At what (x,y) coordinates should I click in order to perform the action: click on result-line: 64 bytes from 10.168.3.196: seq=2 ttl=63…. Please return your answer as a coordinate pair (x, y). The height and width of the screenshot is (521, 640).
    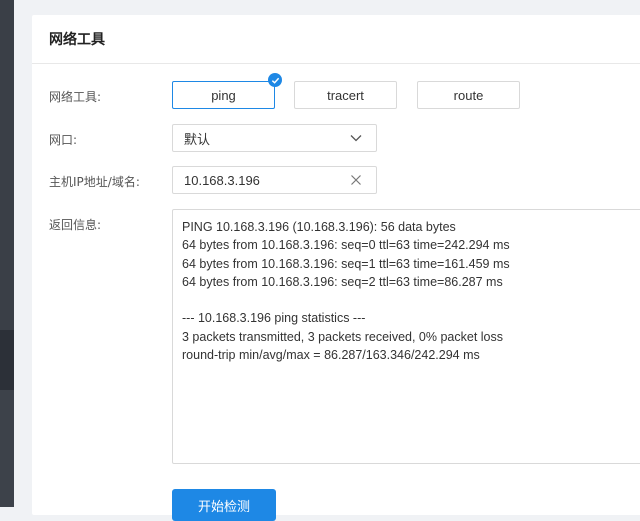
    Looking at the image, I should click on (342, 281).